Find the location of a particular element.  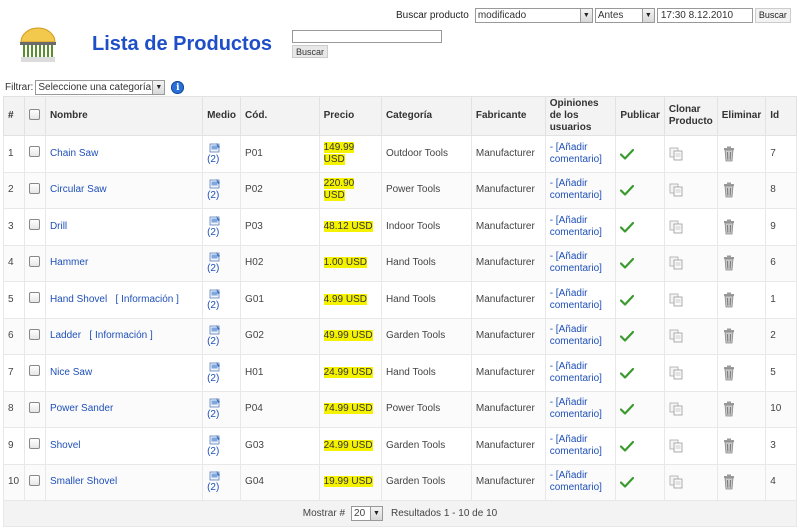

product-price: 74.99 USD is located at coordinates (348, 409).